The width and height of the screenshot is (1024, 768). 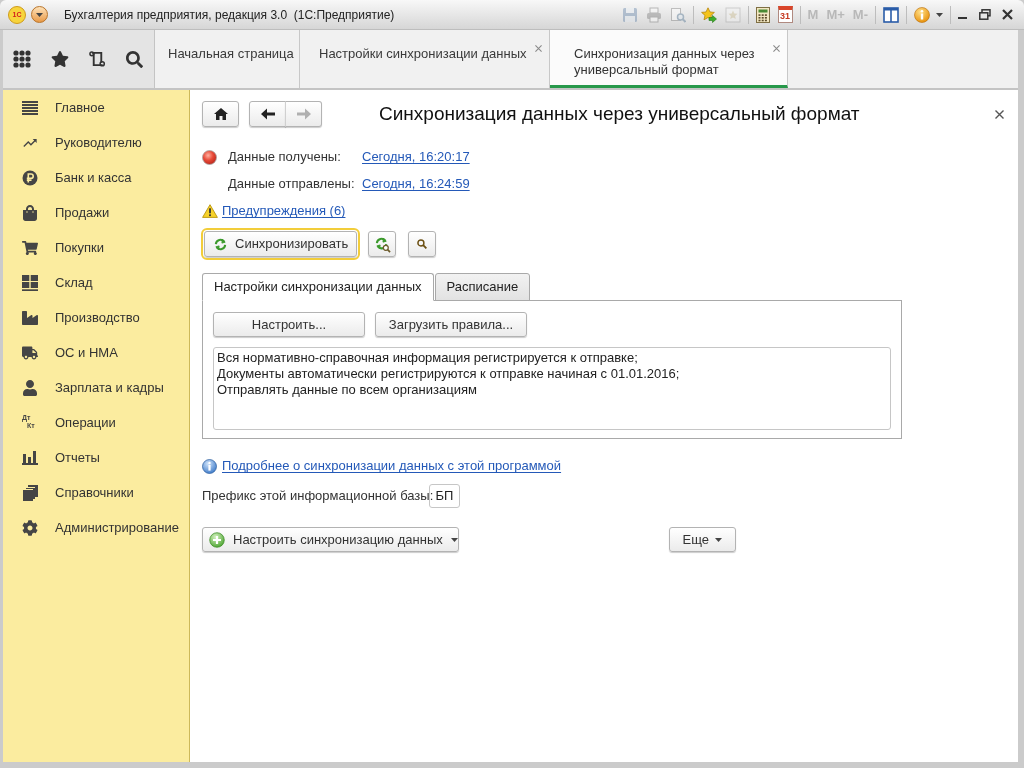 What do you see at coordinates (280, 244) in the screenshot?
I see `synchronize-button: Синхронизировать` at bounding box center [280, 244].